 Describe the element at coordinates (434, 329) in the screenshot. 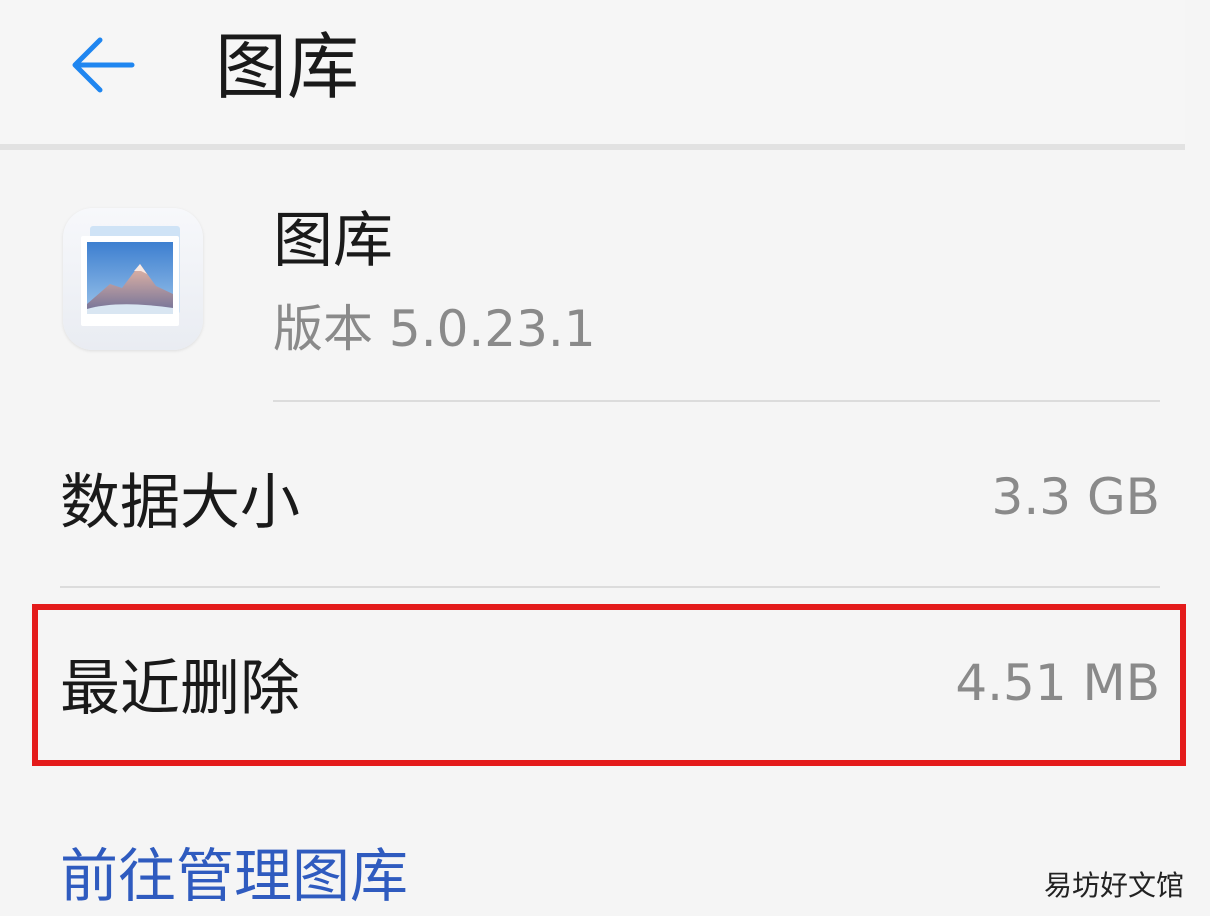

I see `app-version: 版本 5.0.23.1` at that location.